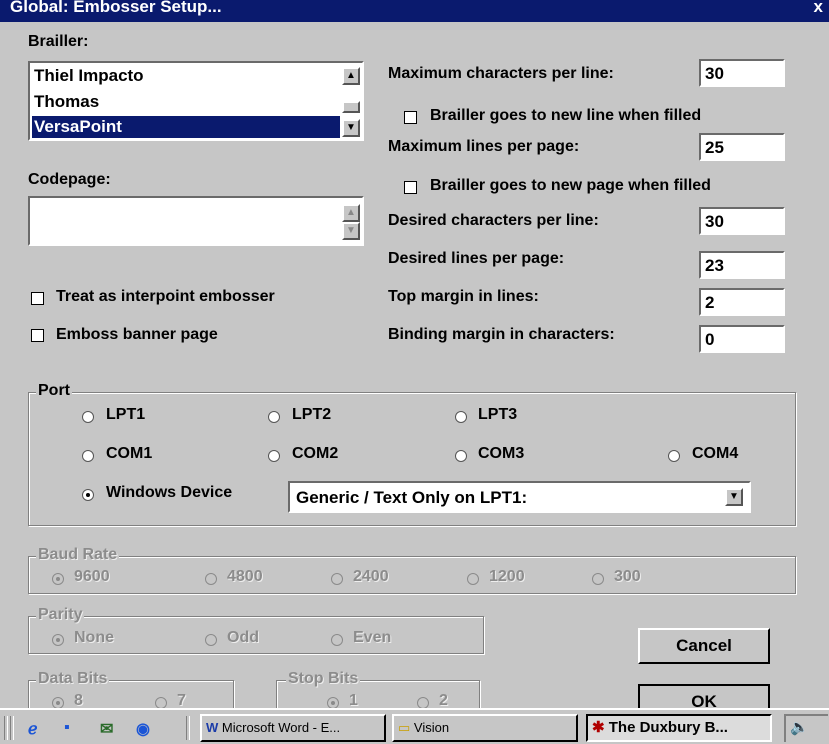 The height and width of the screenshot is (744, 829). Describe the element at coordinates (89, 76) in the screenshot. I see `list-item: Thiel Impacto` at that location.